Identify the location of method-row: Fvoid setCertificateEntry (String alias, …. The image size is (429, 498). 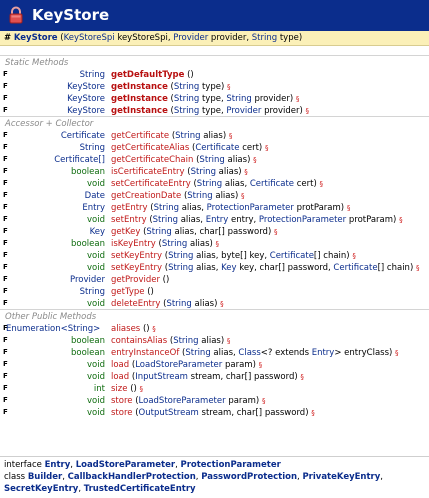
(214, 184).